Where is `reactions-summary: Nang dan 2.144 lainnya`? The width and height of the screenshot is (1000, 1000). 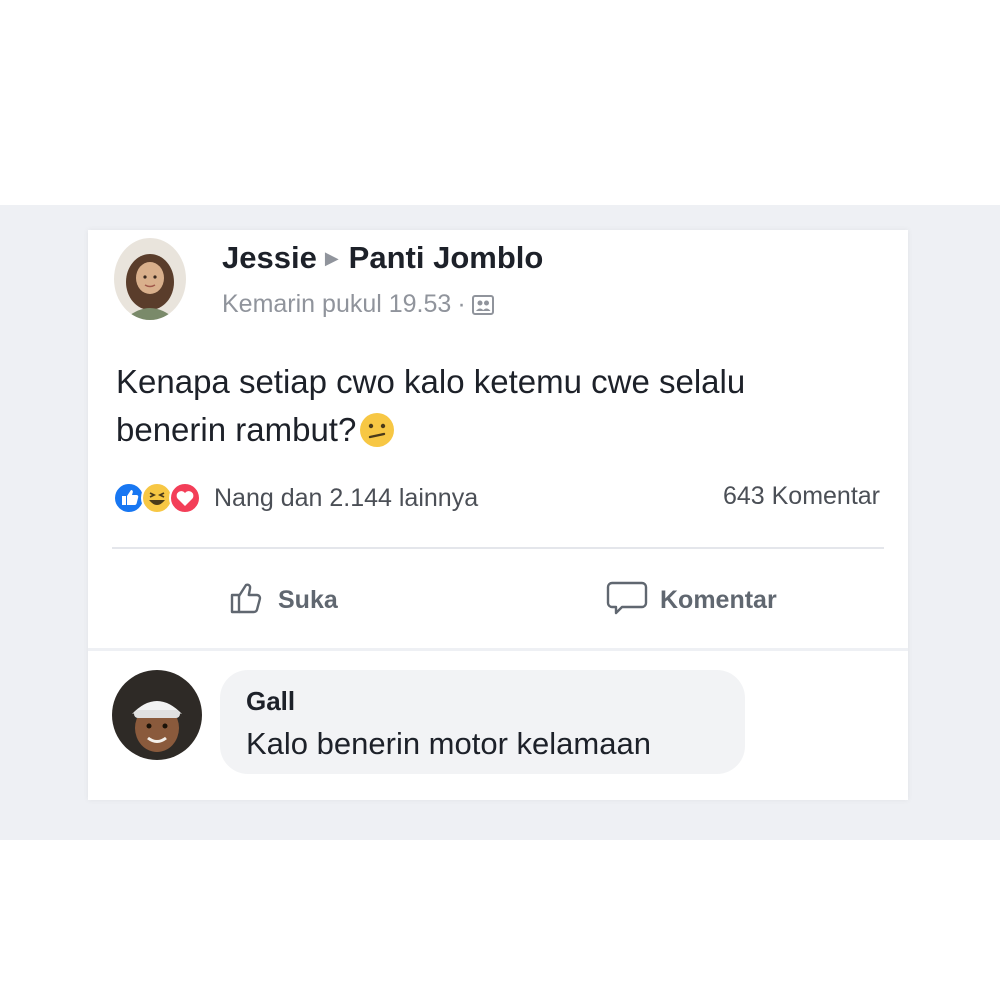
reactions-summary: Nang dan 2.144 lainnya is located at coordinates (295, 498).